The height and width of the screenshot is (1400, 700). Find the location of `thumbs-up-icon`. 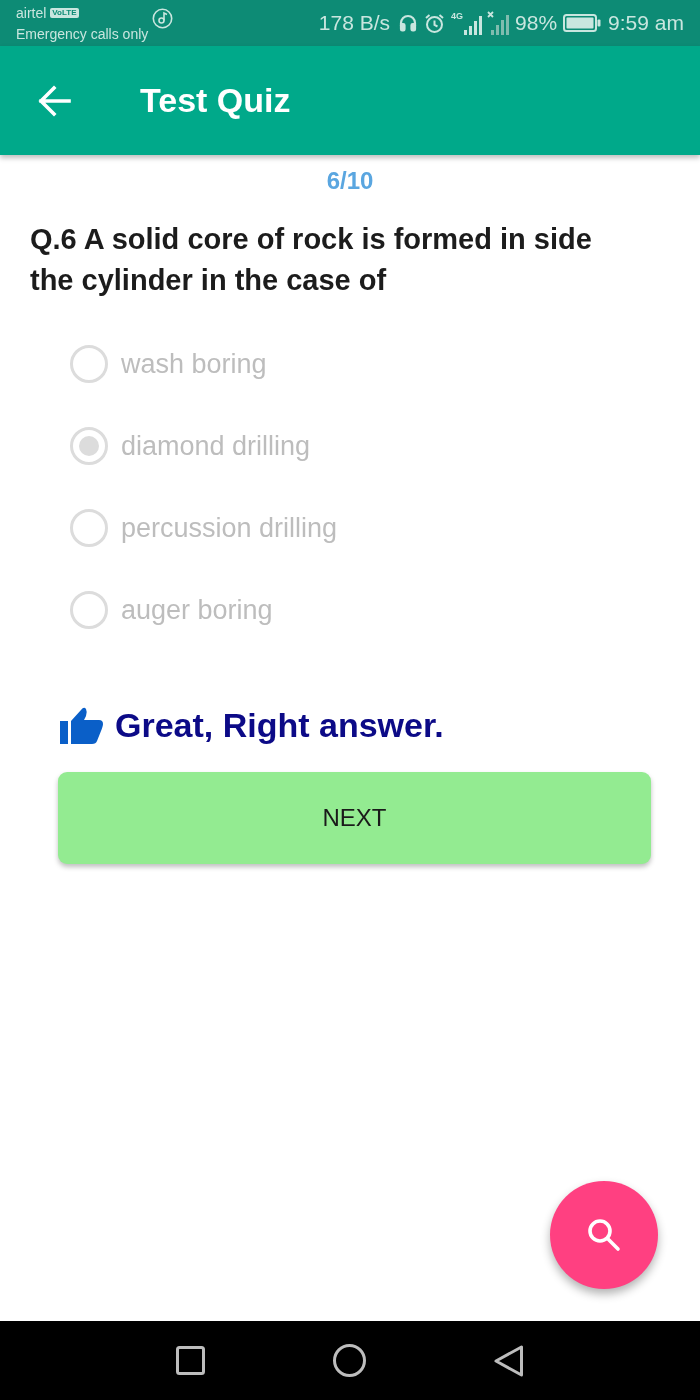

thumbs-up-icon is located at coordinates (81, 725).